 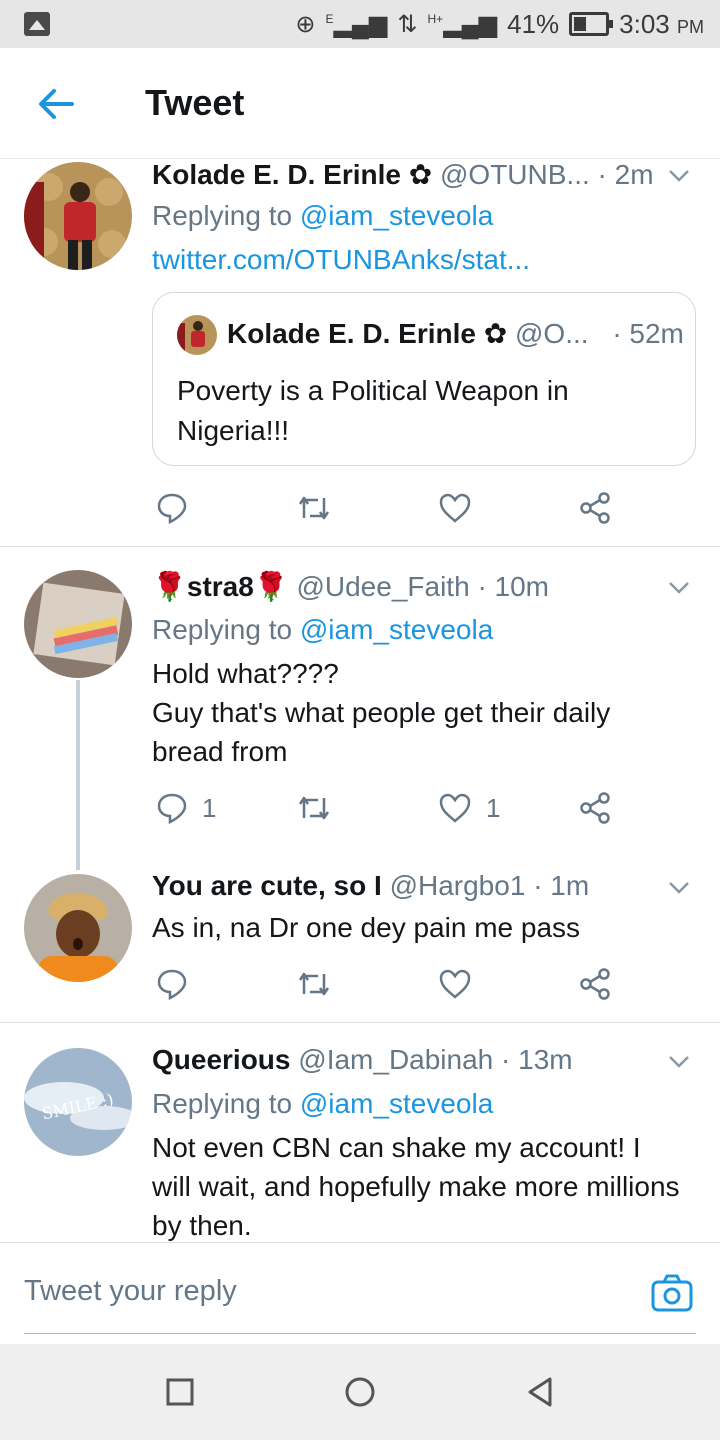 I want to click on status-bar: ⊕ E▂▄▆ ⇅ H+▂▄▆ 41% 3:03 PM, so click(x=360, y=24).